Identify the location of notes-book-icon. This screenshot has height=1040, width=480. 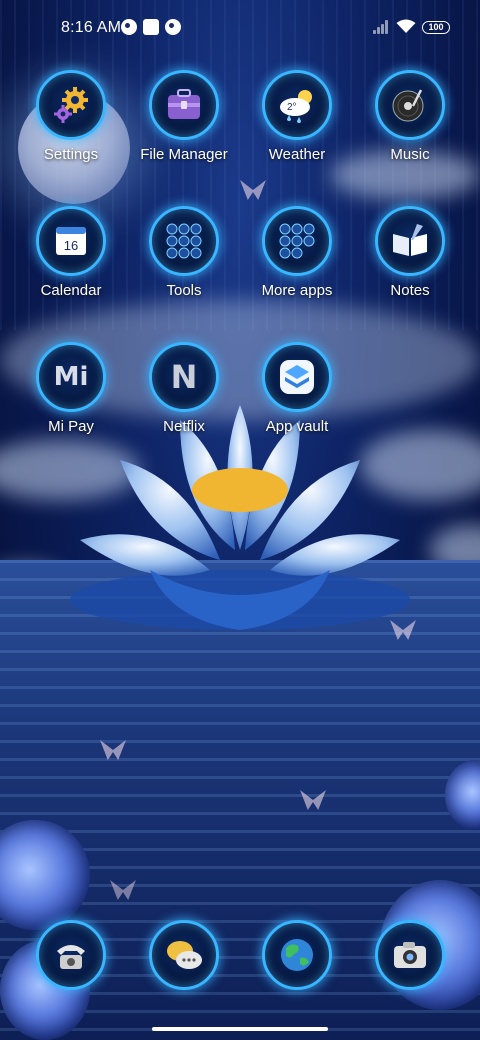
(410, 241).